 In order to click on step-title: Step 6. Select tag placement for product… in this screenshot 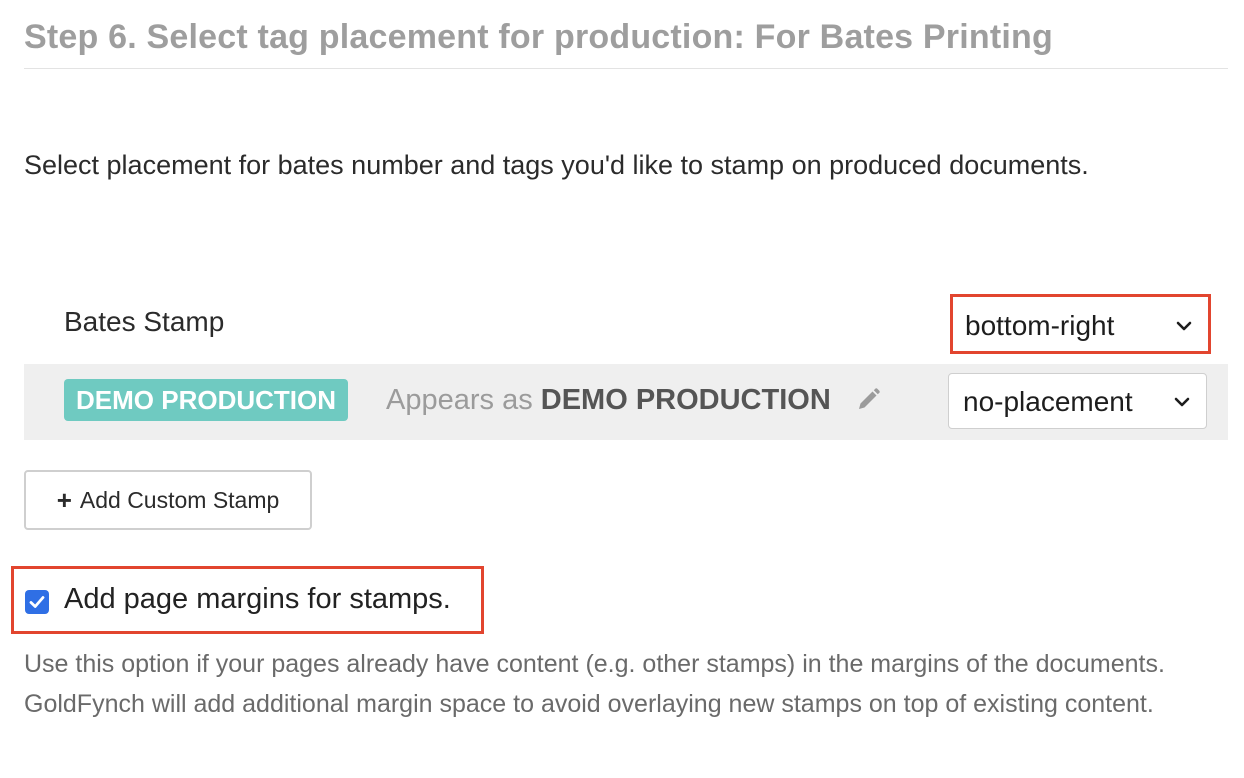, I will do `click(538, 37)`.